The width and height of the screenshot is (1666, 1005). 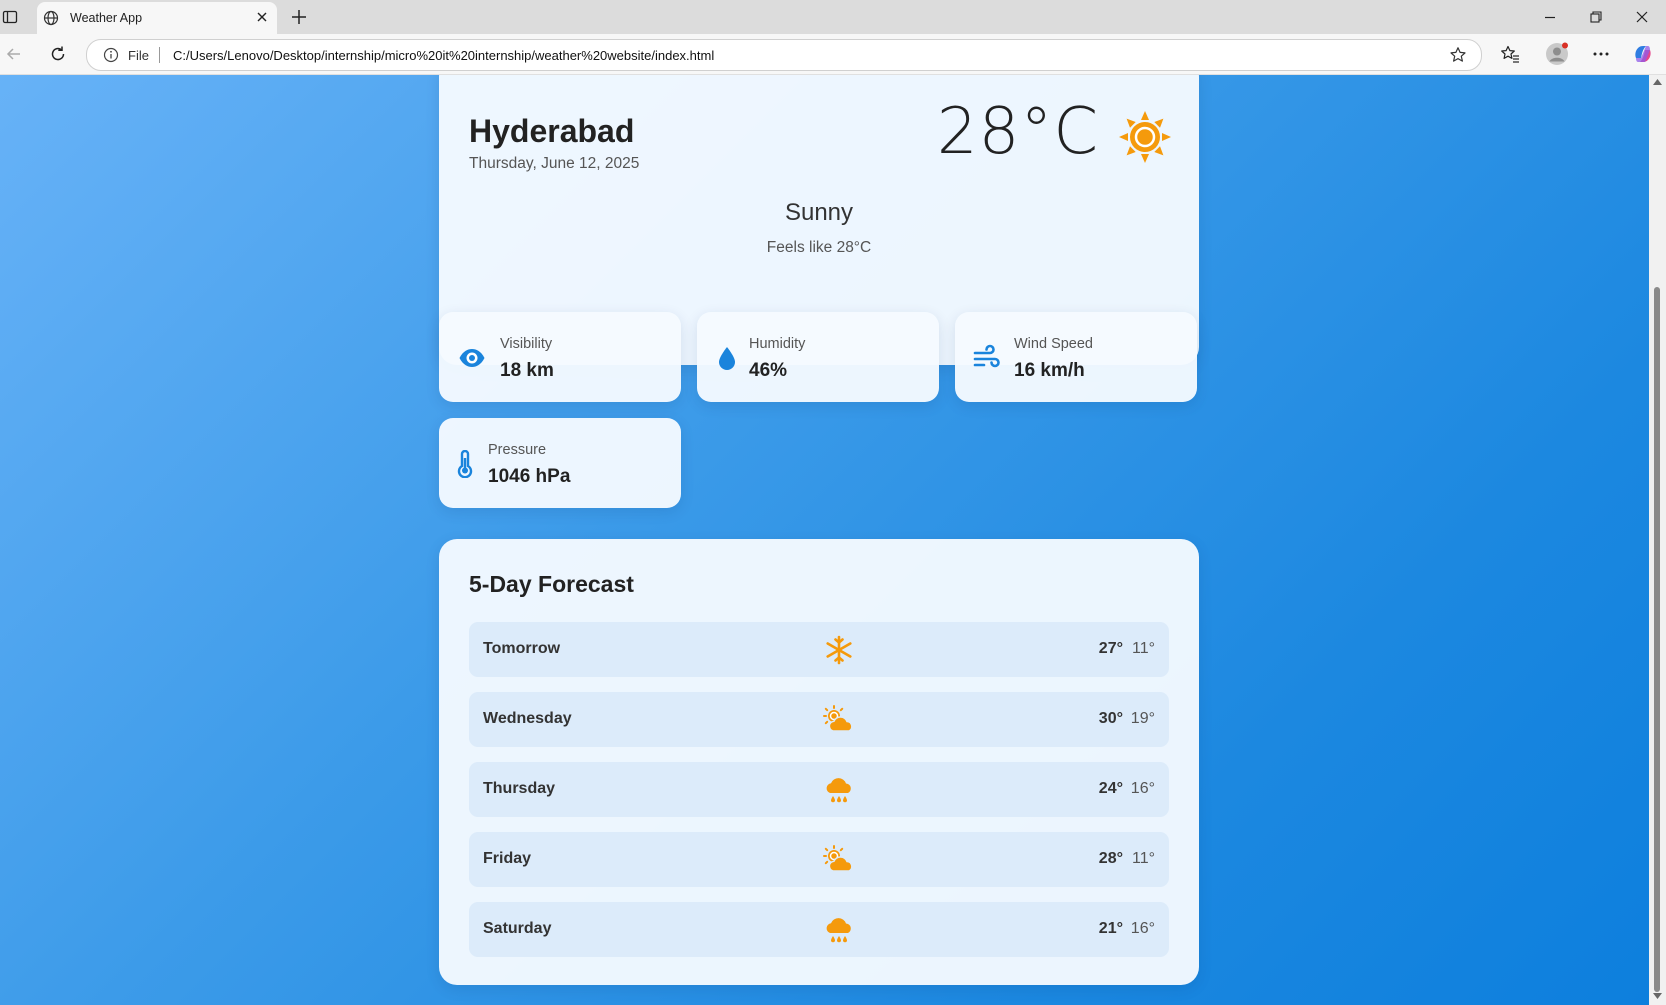 What do you see at coordinates (517, 928) in the screenshot?
I see `forecast-day: Saturday` at bounding box center [517, 928].